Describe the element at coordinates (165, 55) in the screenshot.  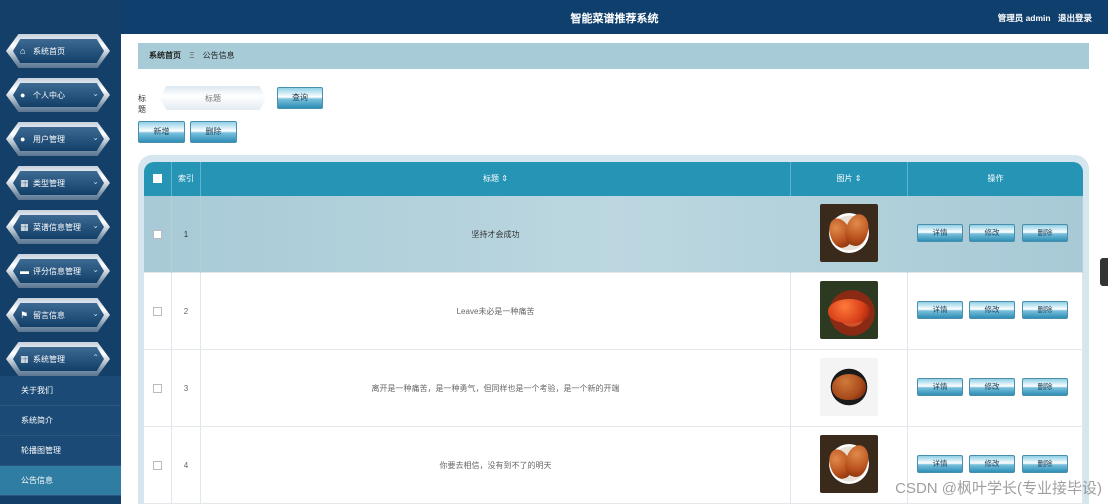
I see `breadcrumb-home: 系统首页` at that location.